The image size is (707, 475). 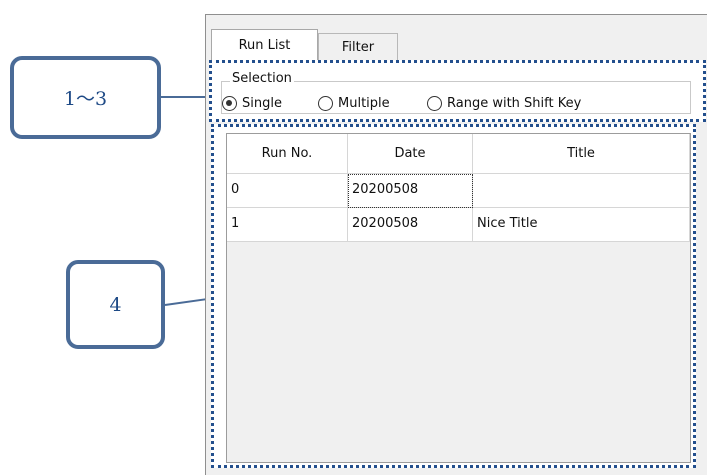 I want to click on annotation-callout-1-3: 1～3, so click(x=85, y=97).